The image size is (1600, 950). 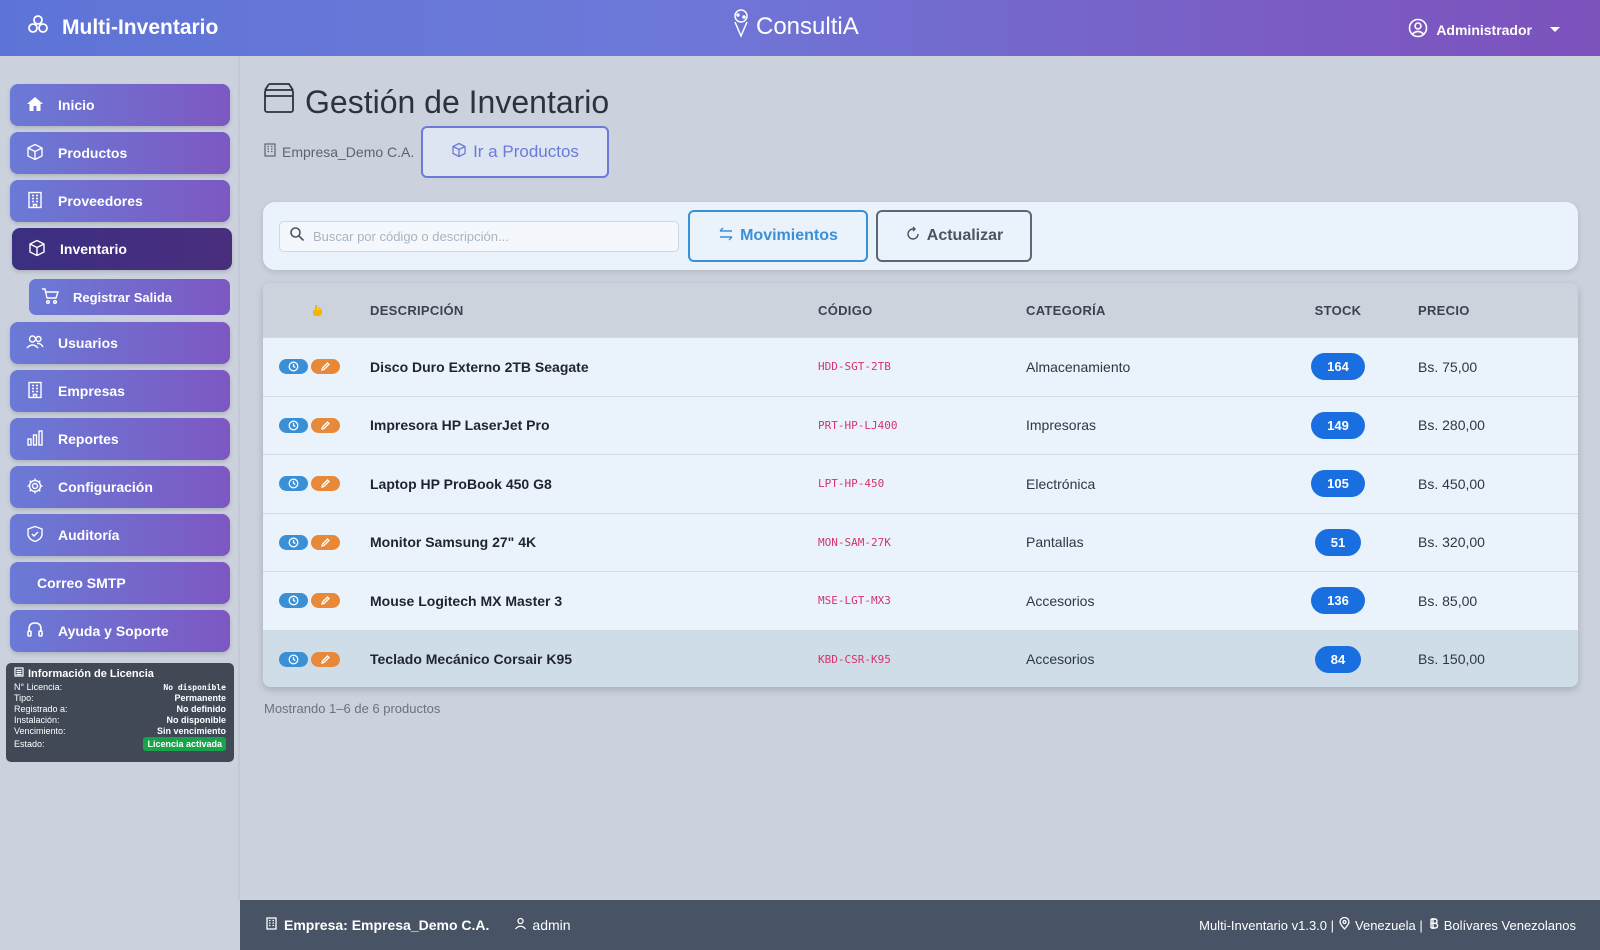 What do you see at coordinates (515, 152) in the screenshot?
I see `go-to-products-button: Ir a Productos` at bounding box center [515, 152].